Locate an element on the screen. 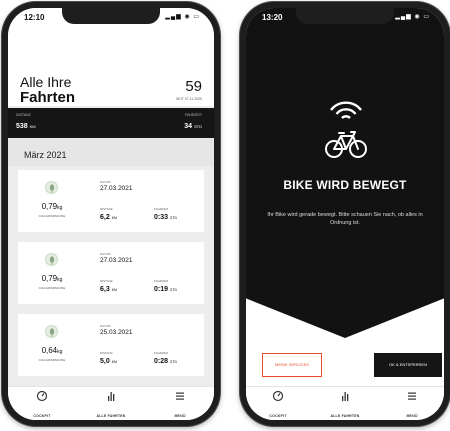 The width and height of the screenshot is (450, 431). ride-time: 0:28 STD is located at coordinates (165, 361).